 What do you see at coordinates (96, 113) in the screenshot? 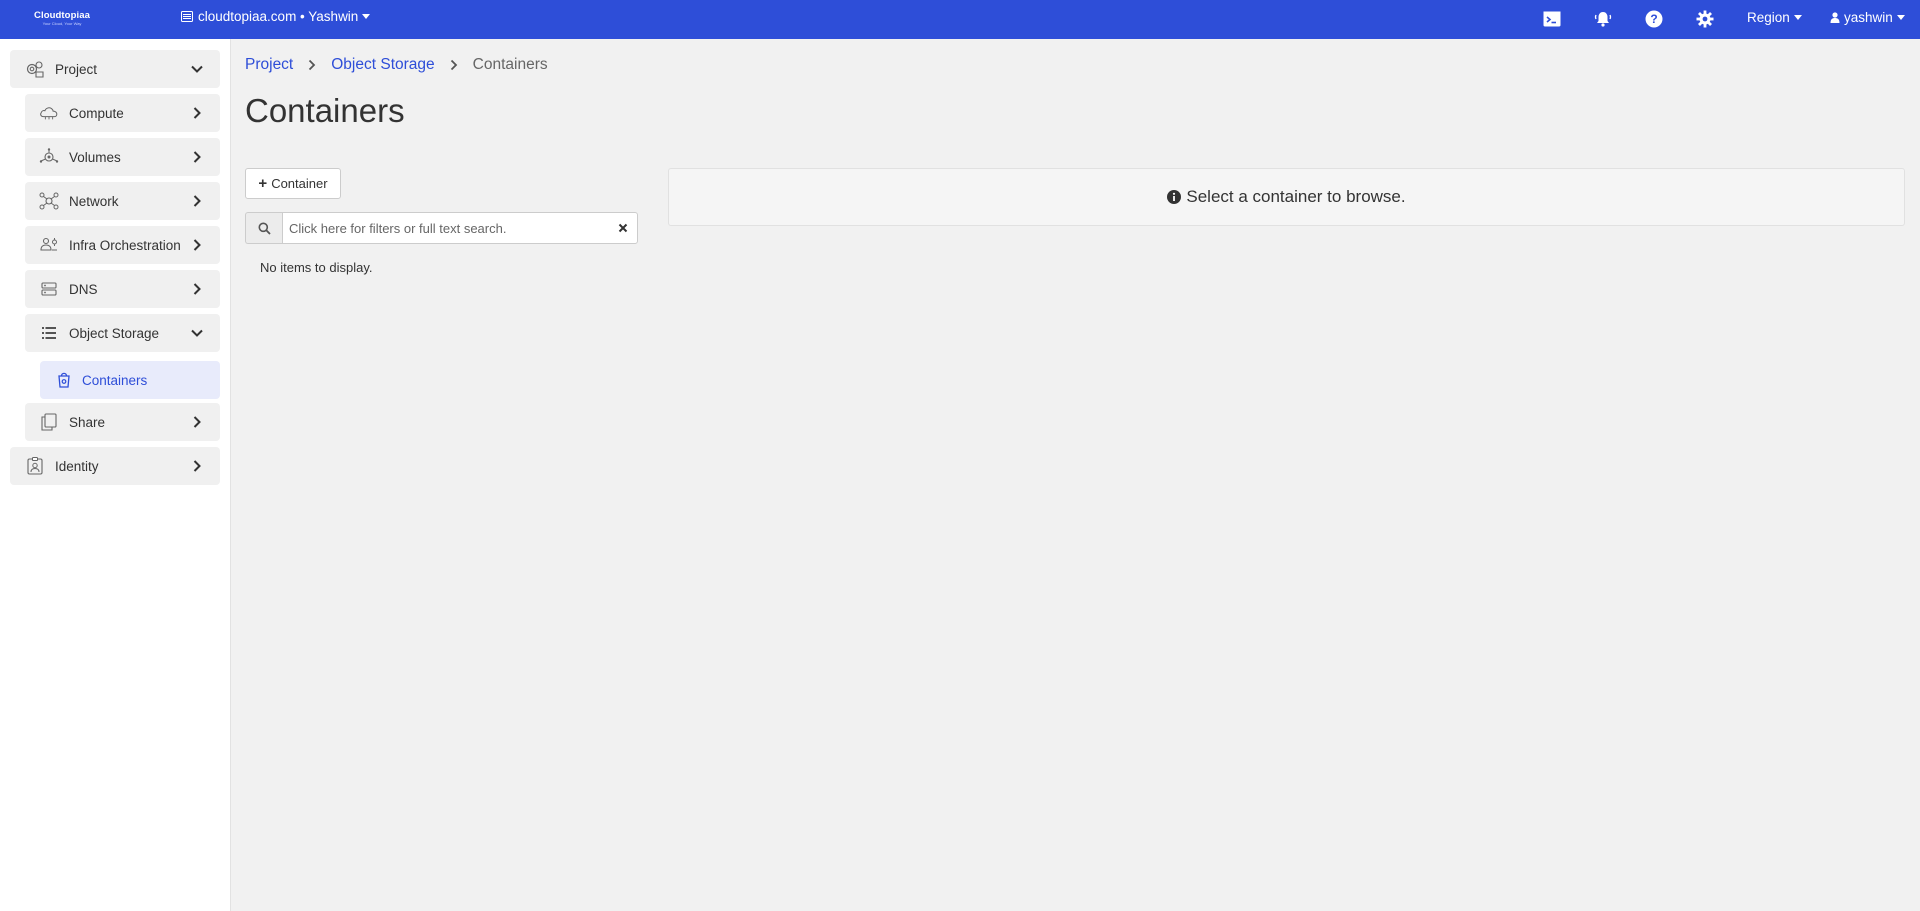
I see `sidebar-item-label: Compute` at bounding box center [96, 113].